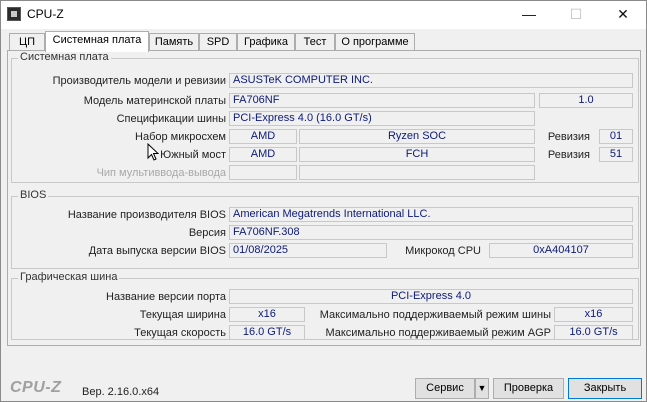 The width and height of the screenshot is (647, 402). I want to click on bios-date-value: 01/08/2025, so click(308, 250).